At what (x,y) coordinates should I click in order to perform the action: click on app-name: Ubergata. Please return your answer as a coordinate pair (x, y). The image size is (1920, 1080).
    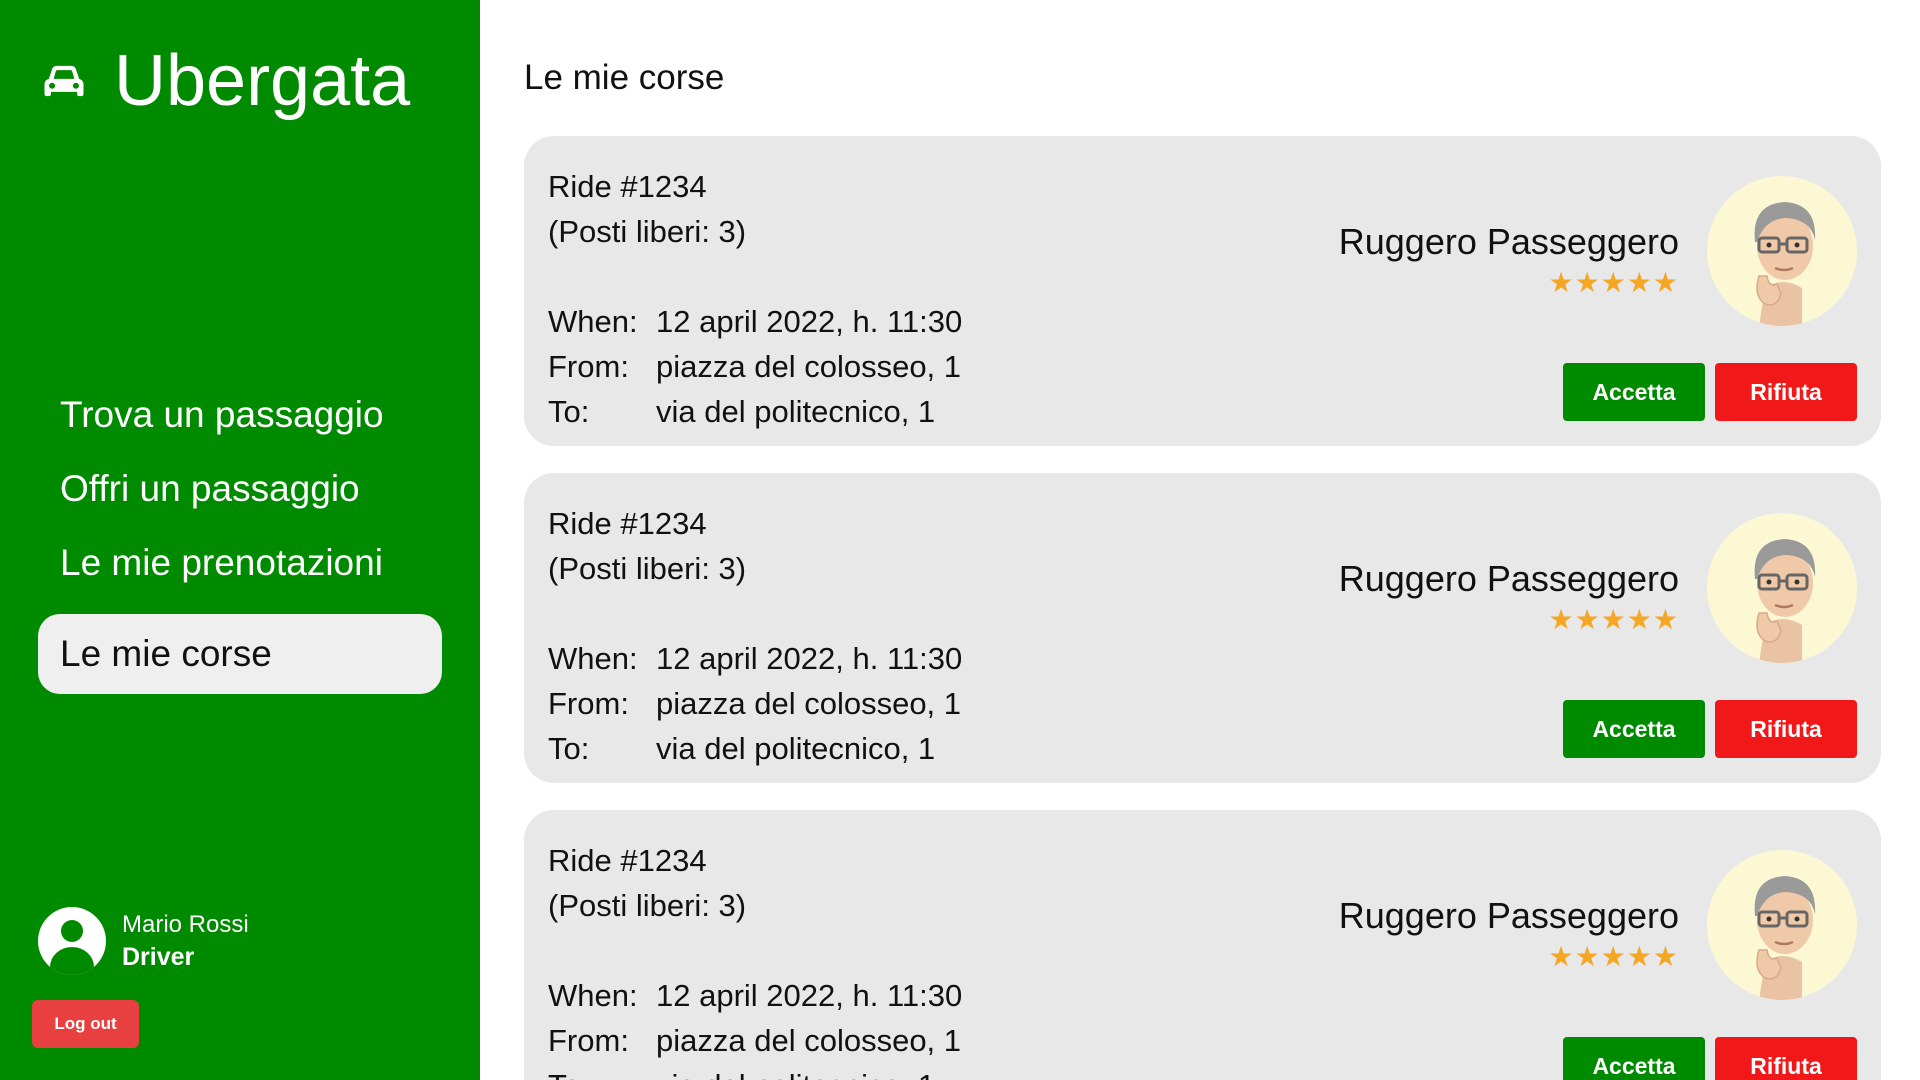
    Looking at the image, I should click on (262, 81).